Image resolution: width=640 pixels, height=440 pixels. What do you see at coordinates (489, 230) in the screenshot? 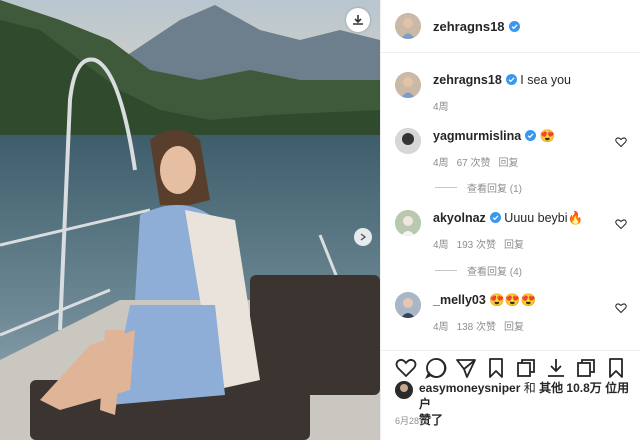
I see `comment-item: akyolnaz Uuuu beybi🔥 4周 193 次赞 回复` at bounding box center [489, 230].